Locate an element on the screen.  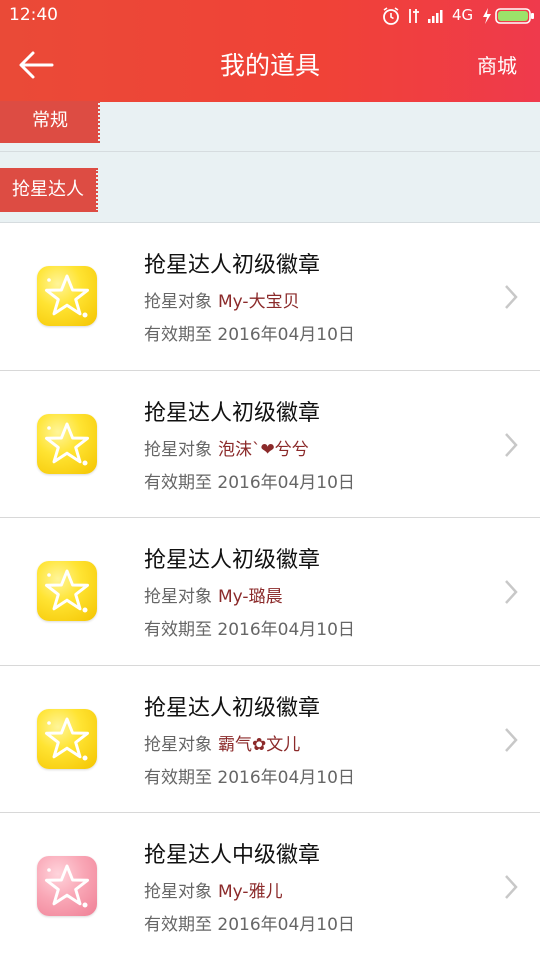
target-name: My-璐晨 is located at coordinates (250, 597).